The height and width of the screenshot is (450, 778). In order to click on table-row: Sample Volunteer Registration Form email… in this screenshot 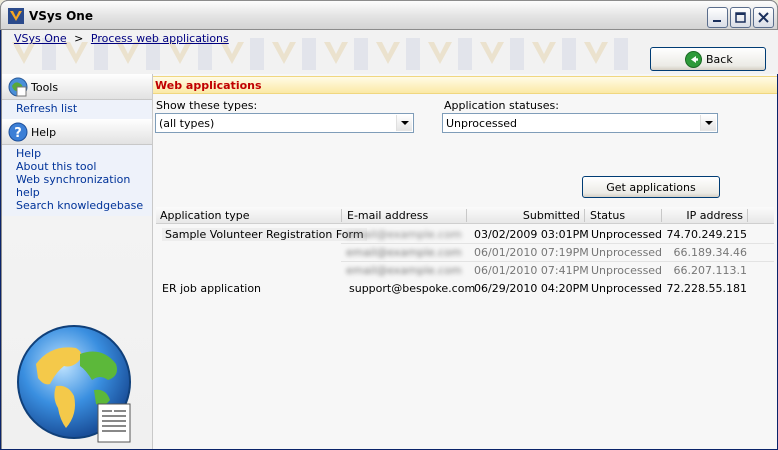, I will do `click(465, 234)`.